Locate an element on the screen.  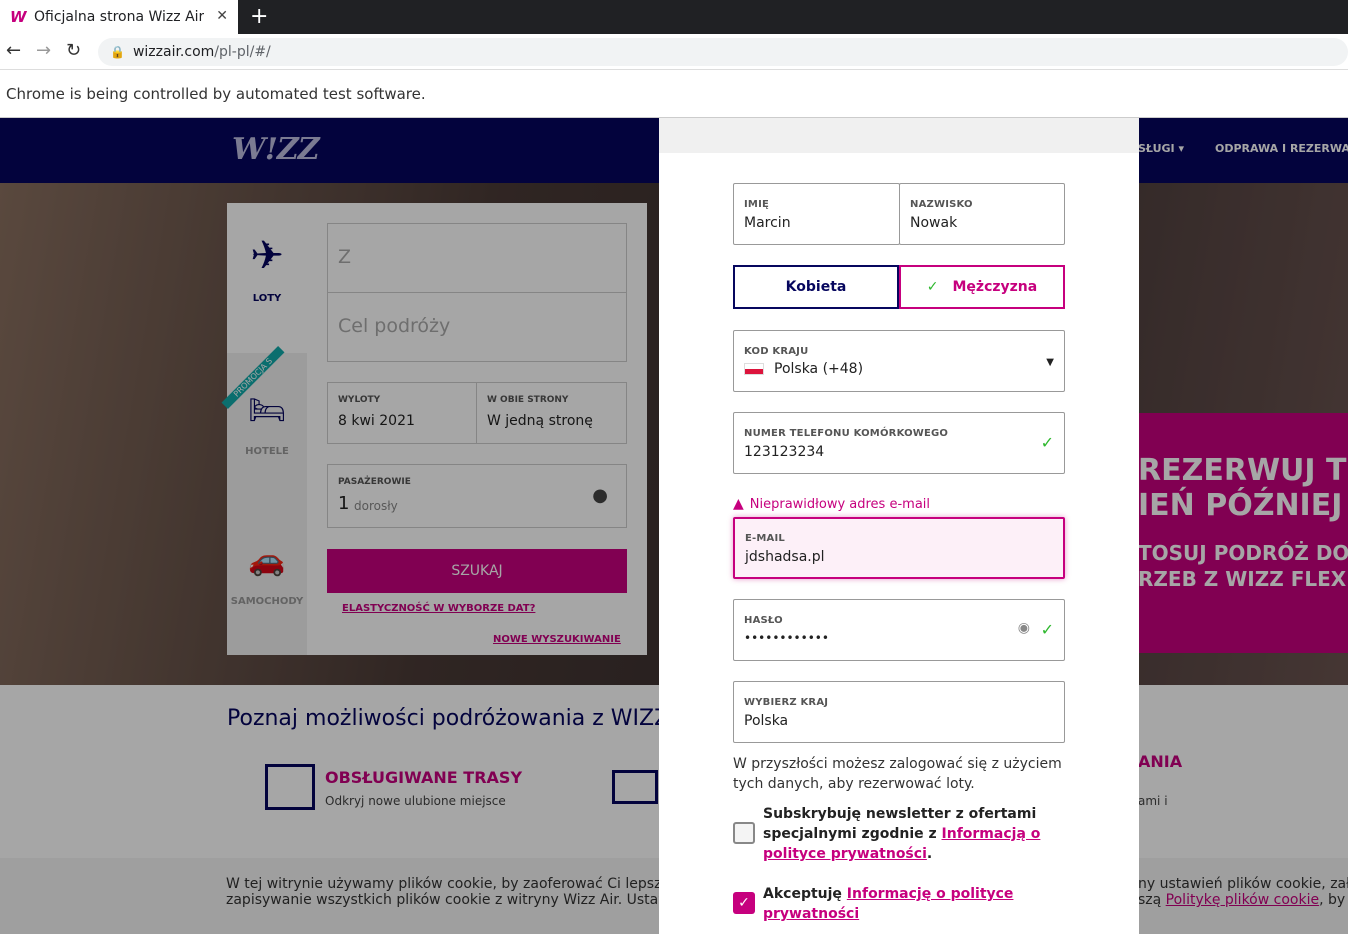
password-field: HASŁO •••••••••••• ◉ ✓ is located at coordinates (899, 630).